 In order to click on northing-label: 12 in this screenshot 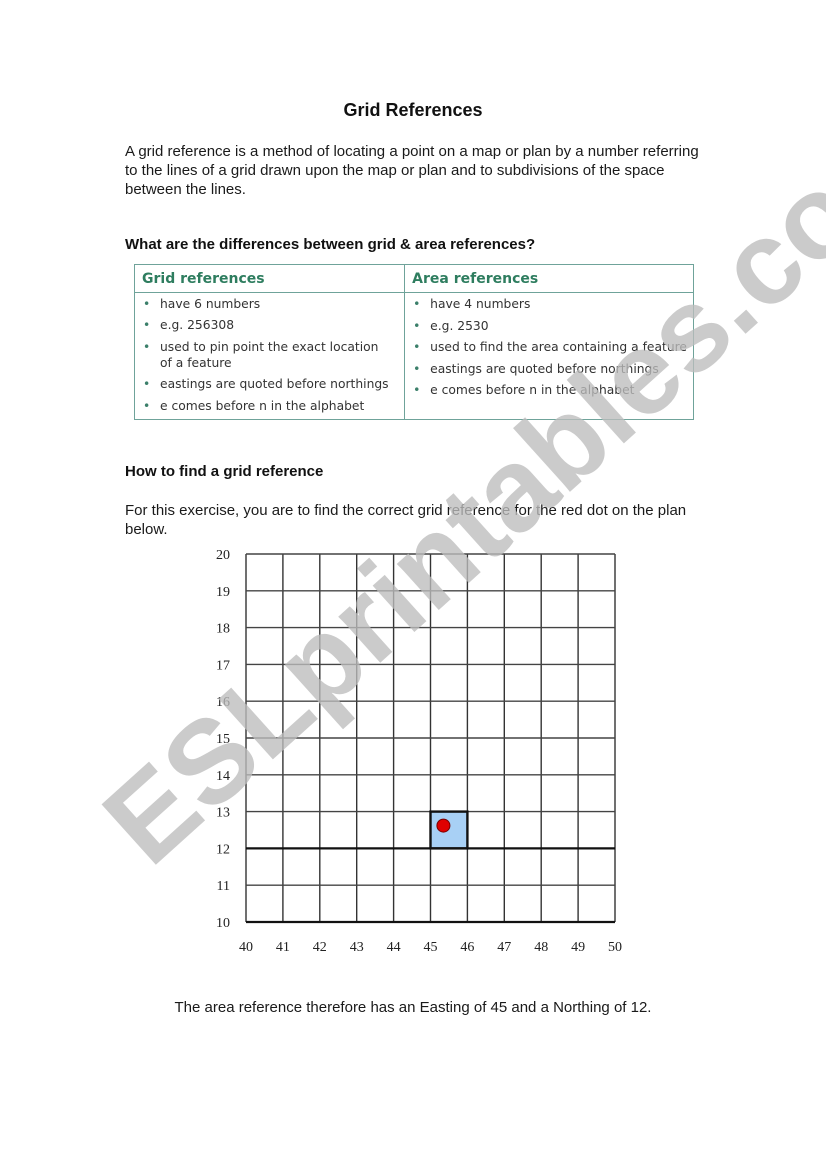, I will do `click(223, 849)`.